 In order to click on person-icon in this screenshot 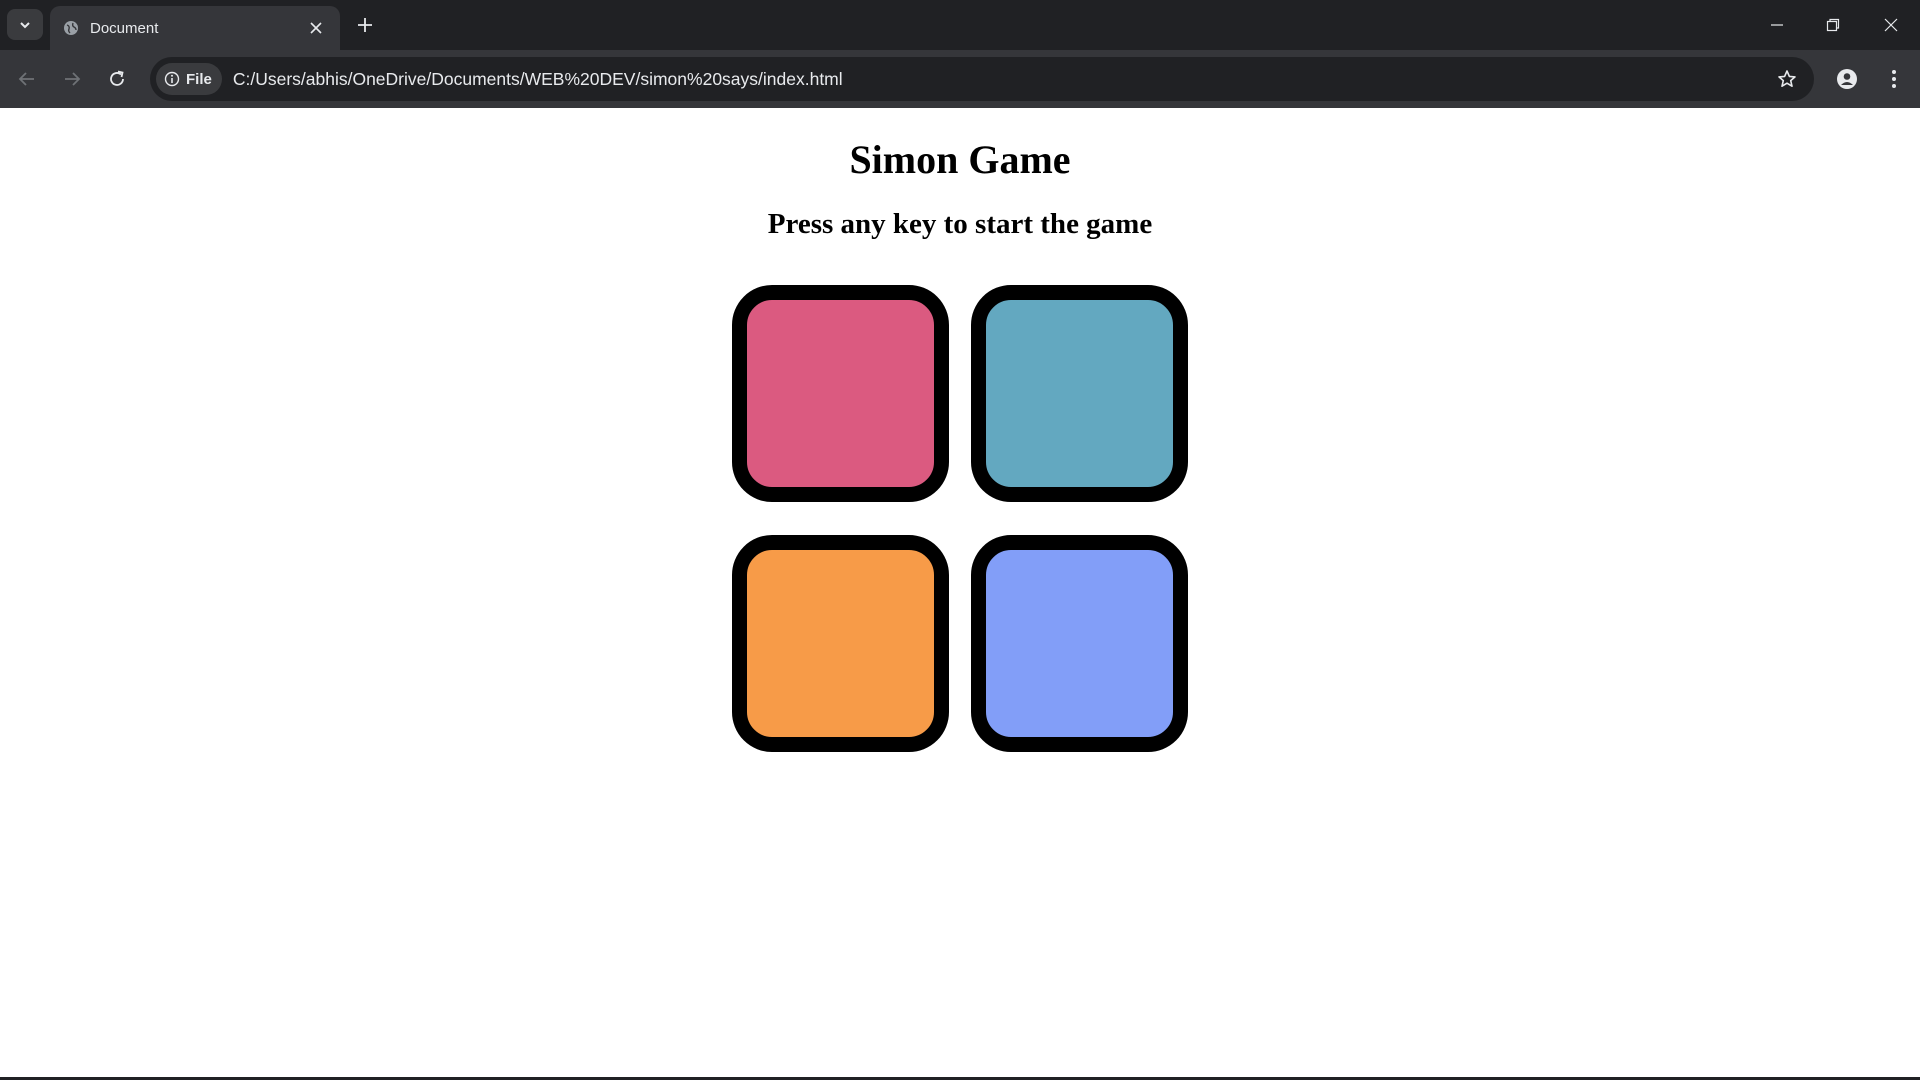, I will do `click(1847, 79)`.